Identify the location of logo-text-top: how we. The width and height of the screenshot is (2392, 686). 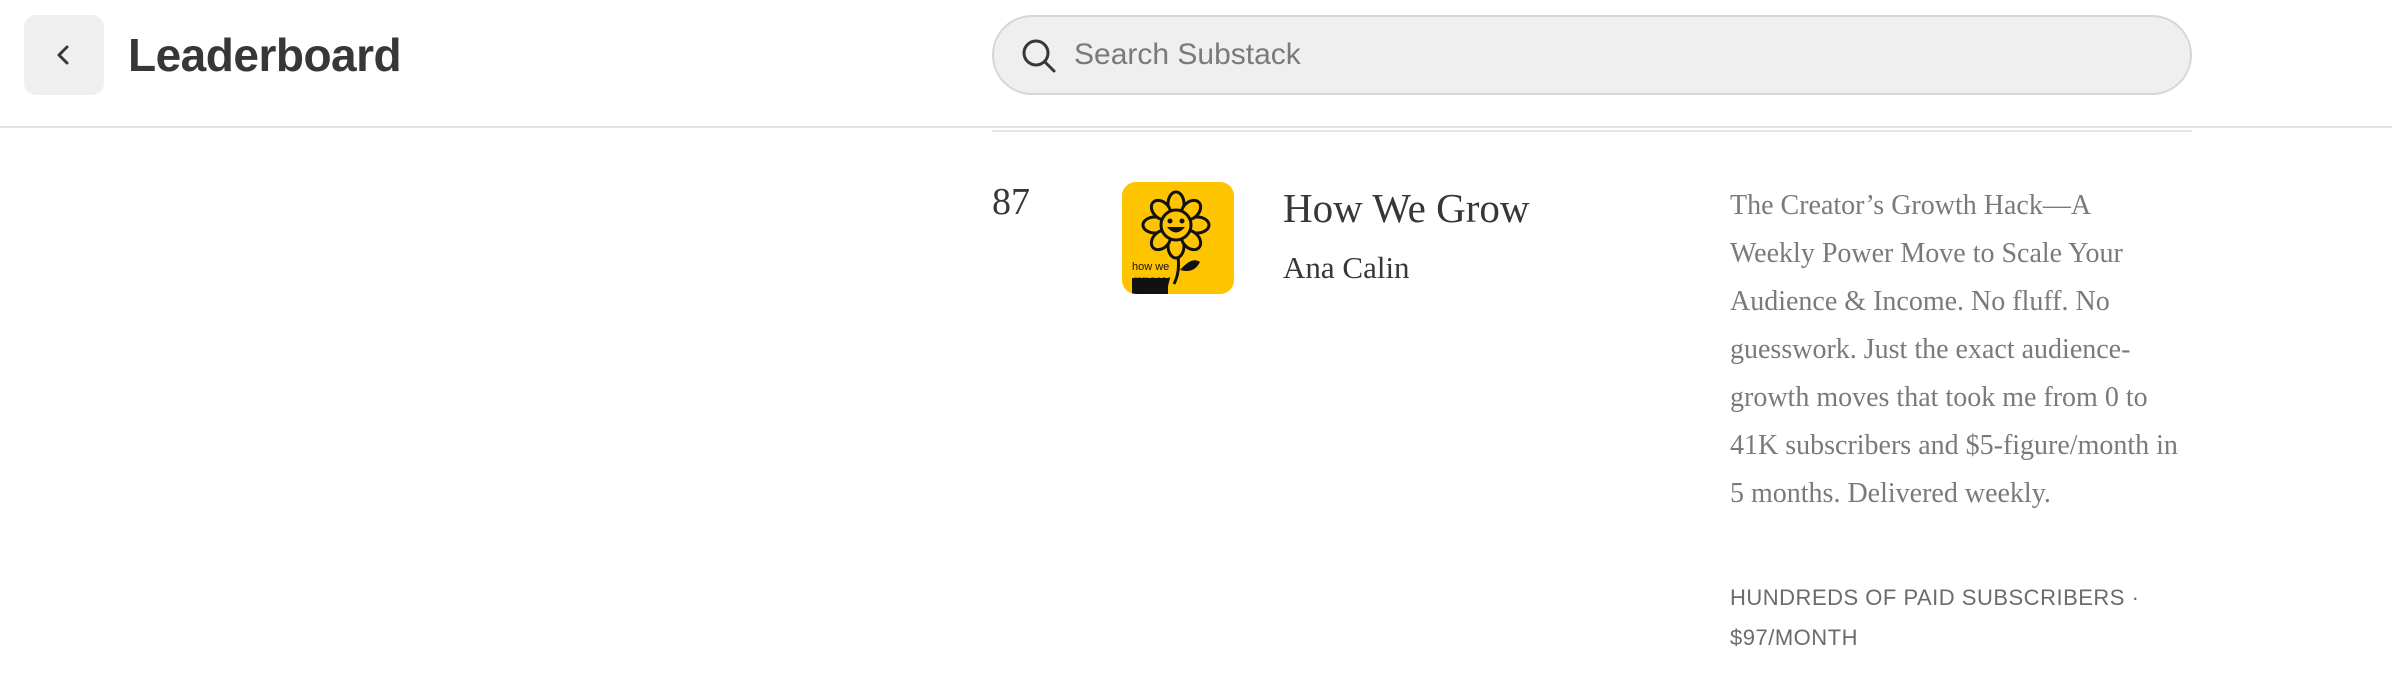
(1150, 267).